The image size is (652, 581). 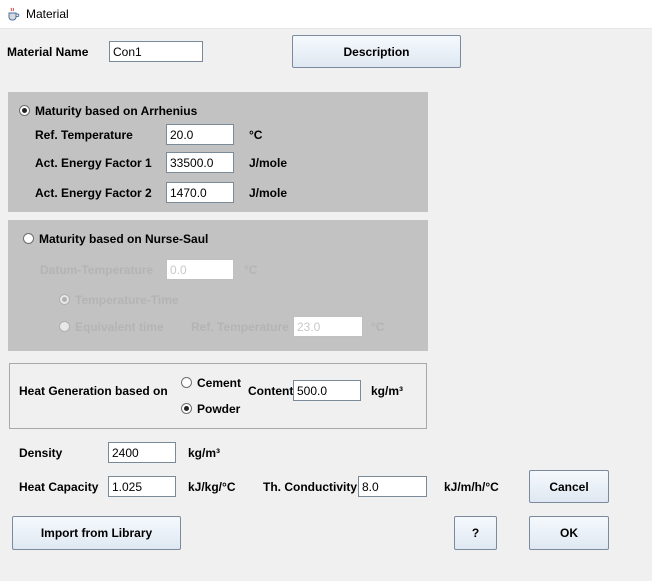 What do you see at coordinates (93, 193) in the screenshot?
I see `energy-factor-2-label: Act. Energy Factor 2` at bounding box center [93, 193].